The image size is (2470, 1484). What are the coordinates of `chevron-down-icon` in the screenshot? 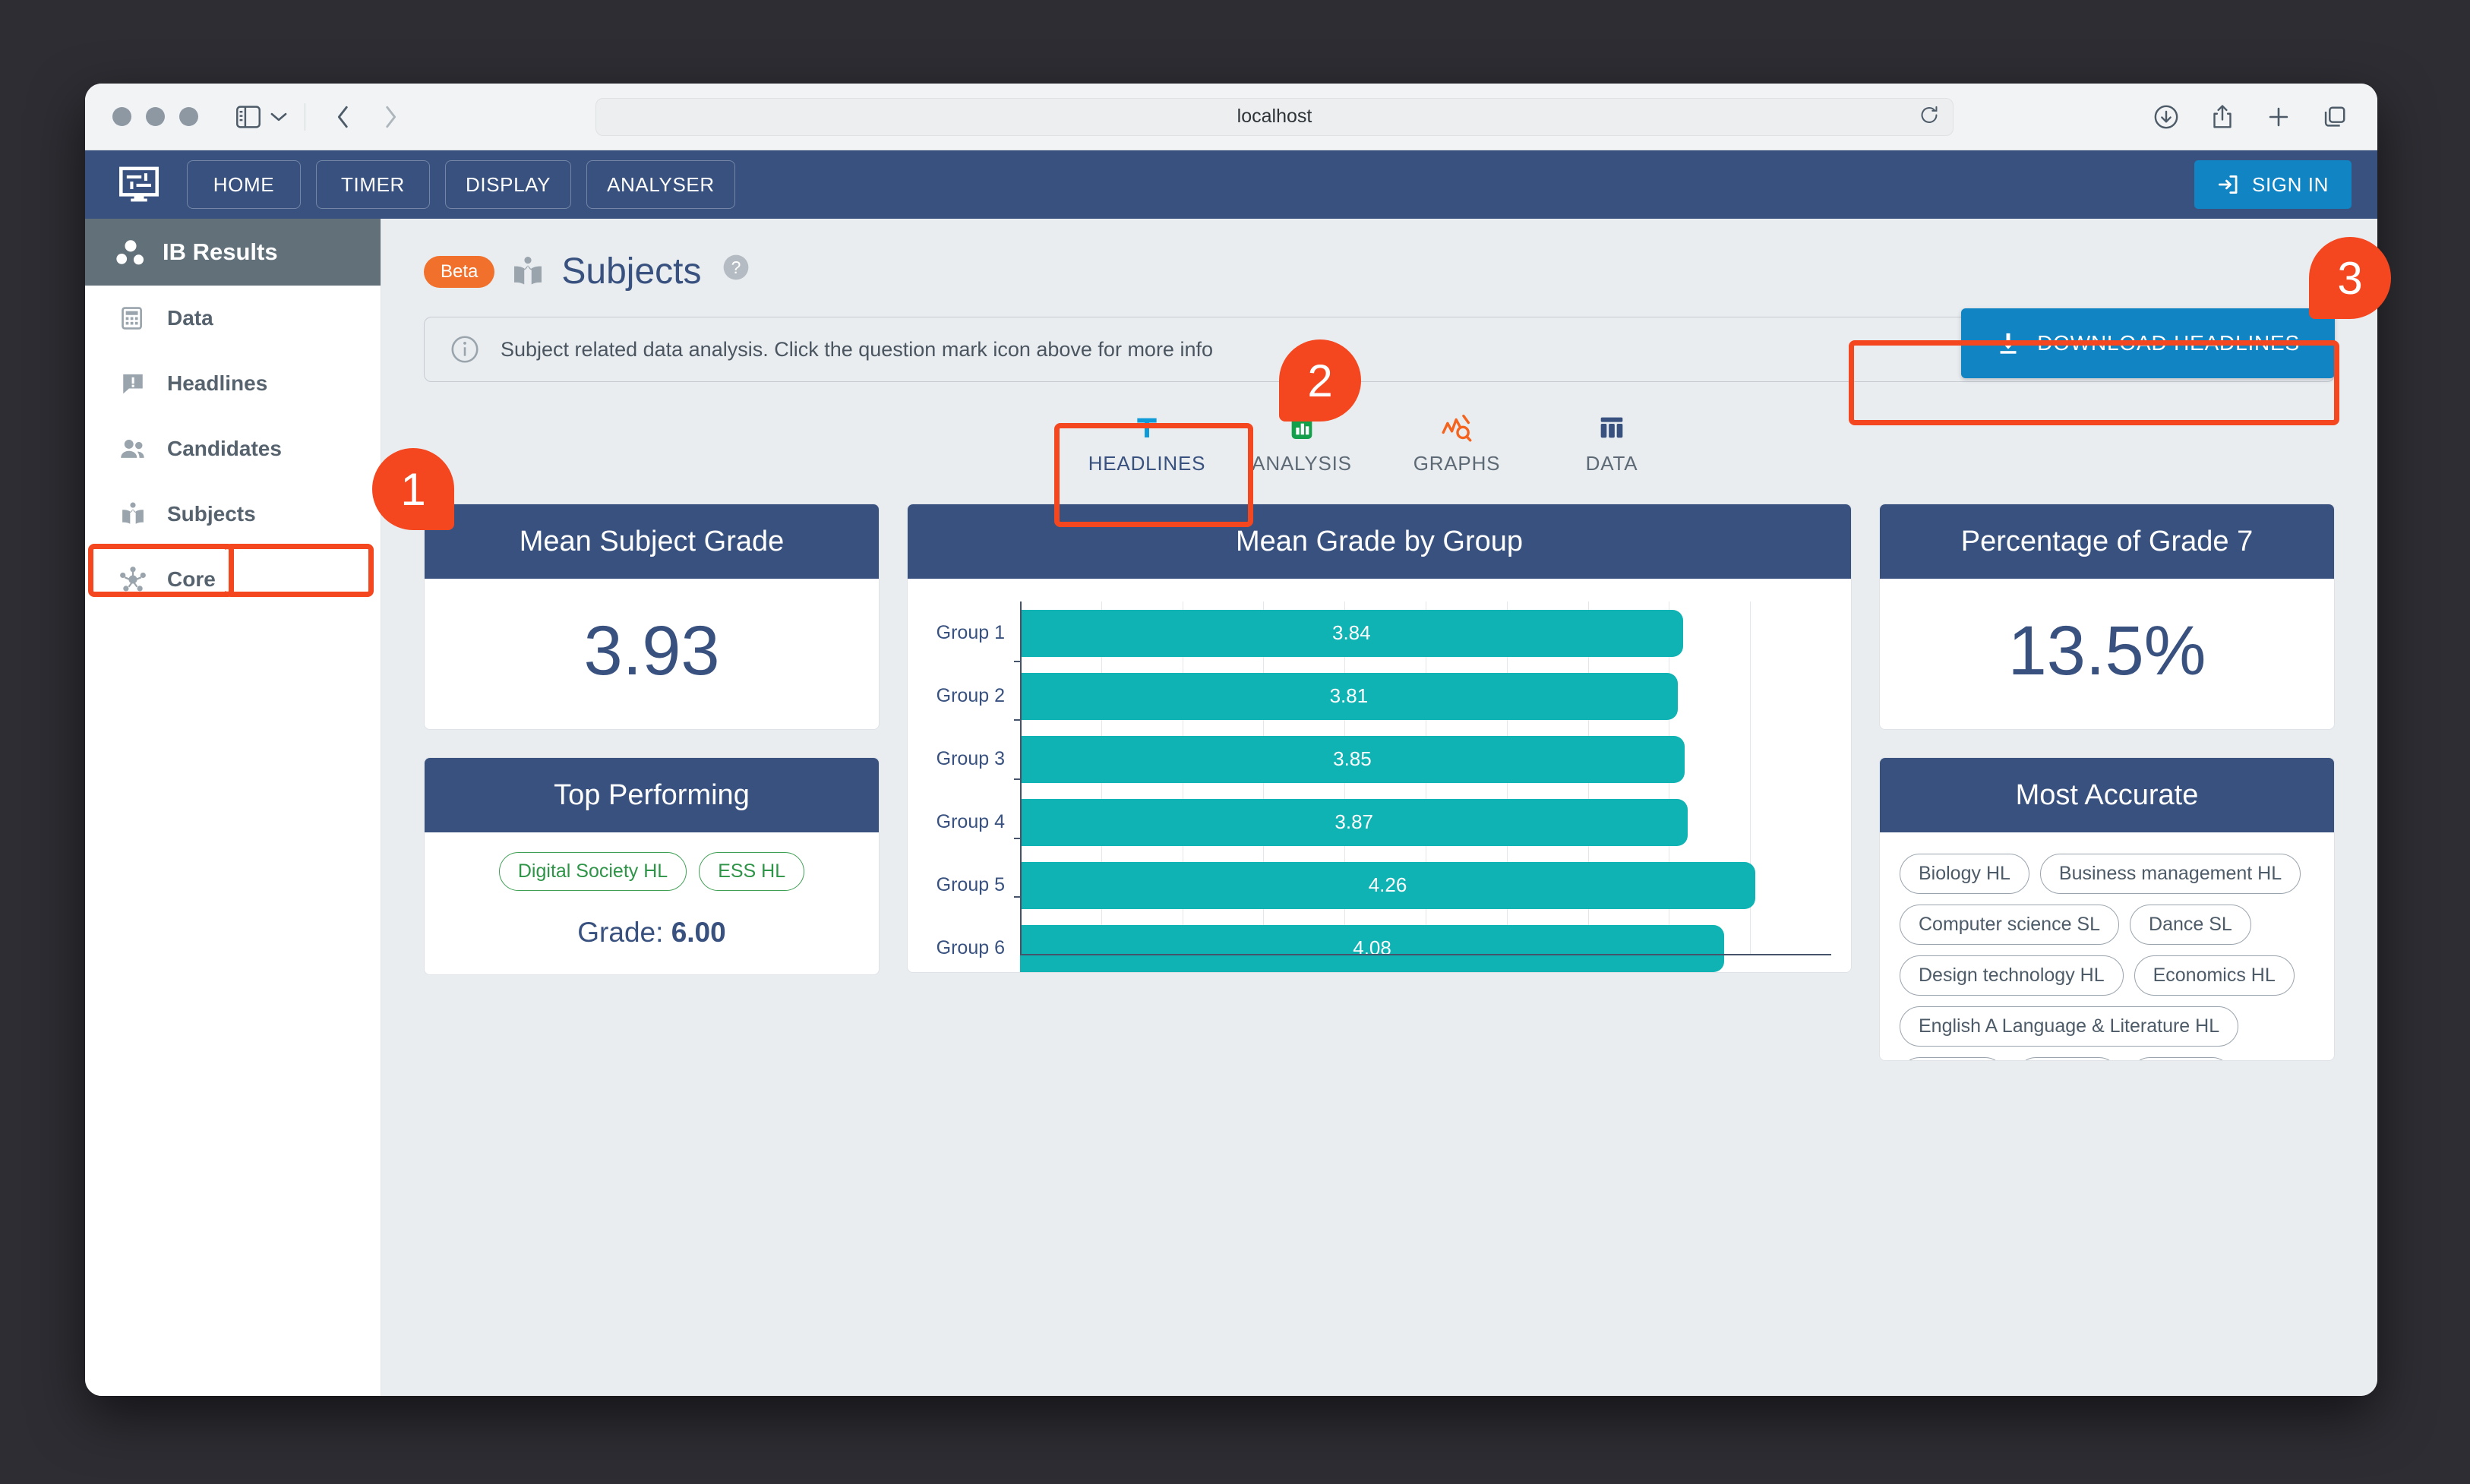 It's located at (279, 117).